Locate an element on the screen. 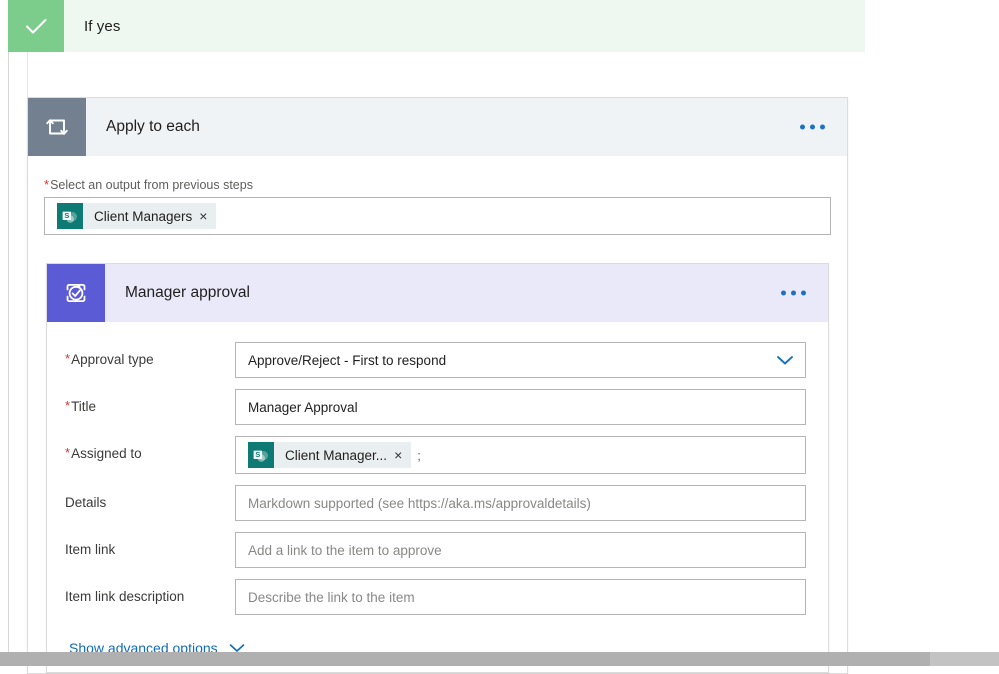 The image size is (999, 674). if-yes-branch-header: If yes is located at coordinates (436, 26).